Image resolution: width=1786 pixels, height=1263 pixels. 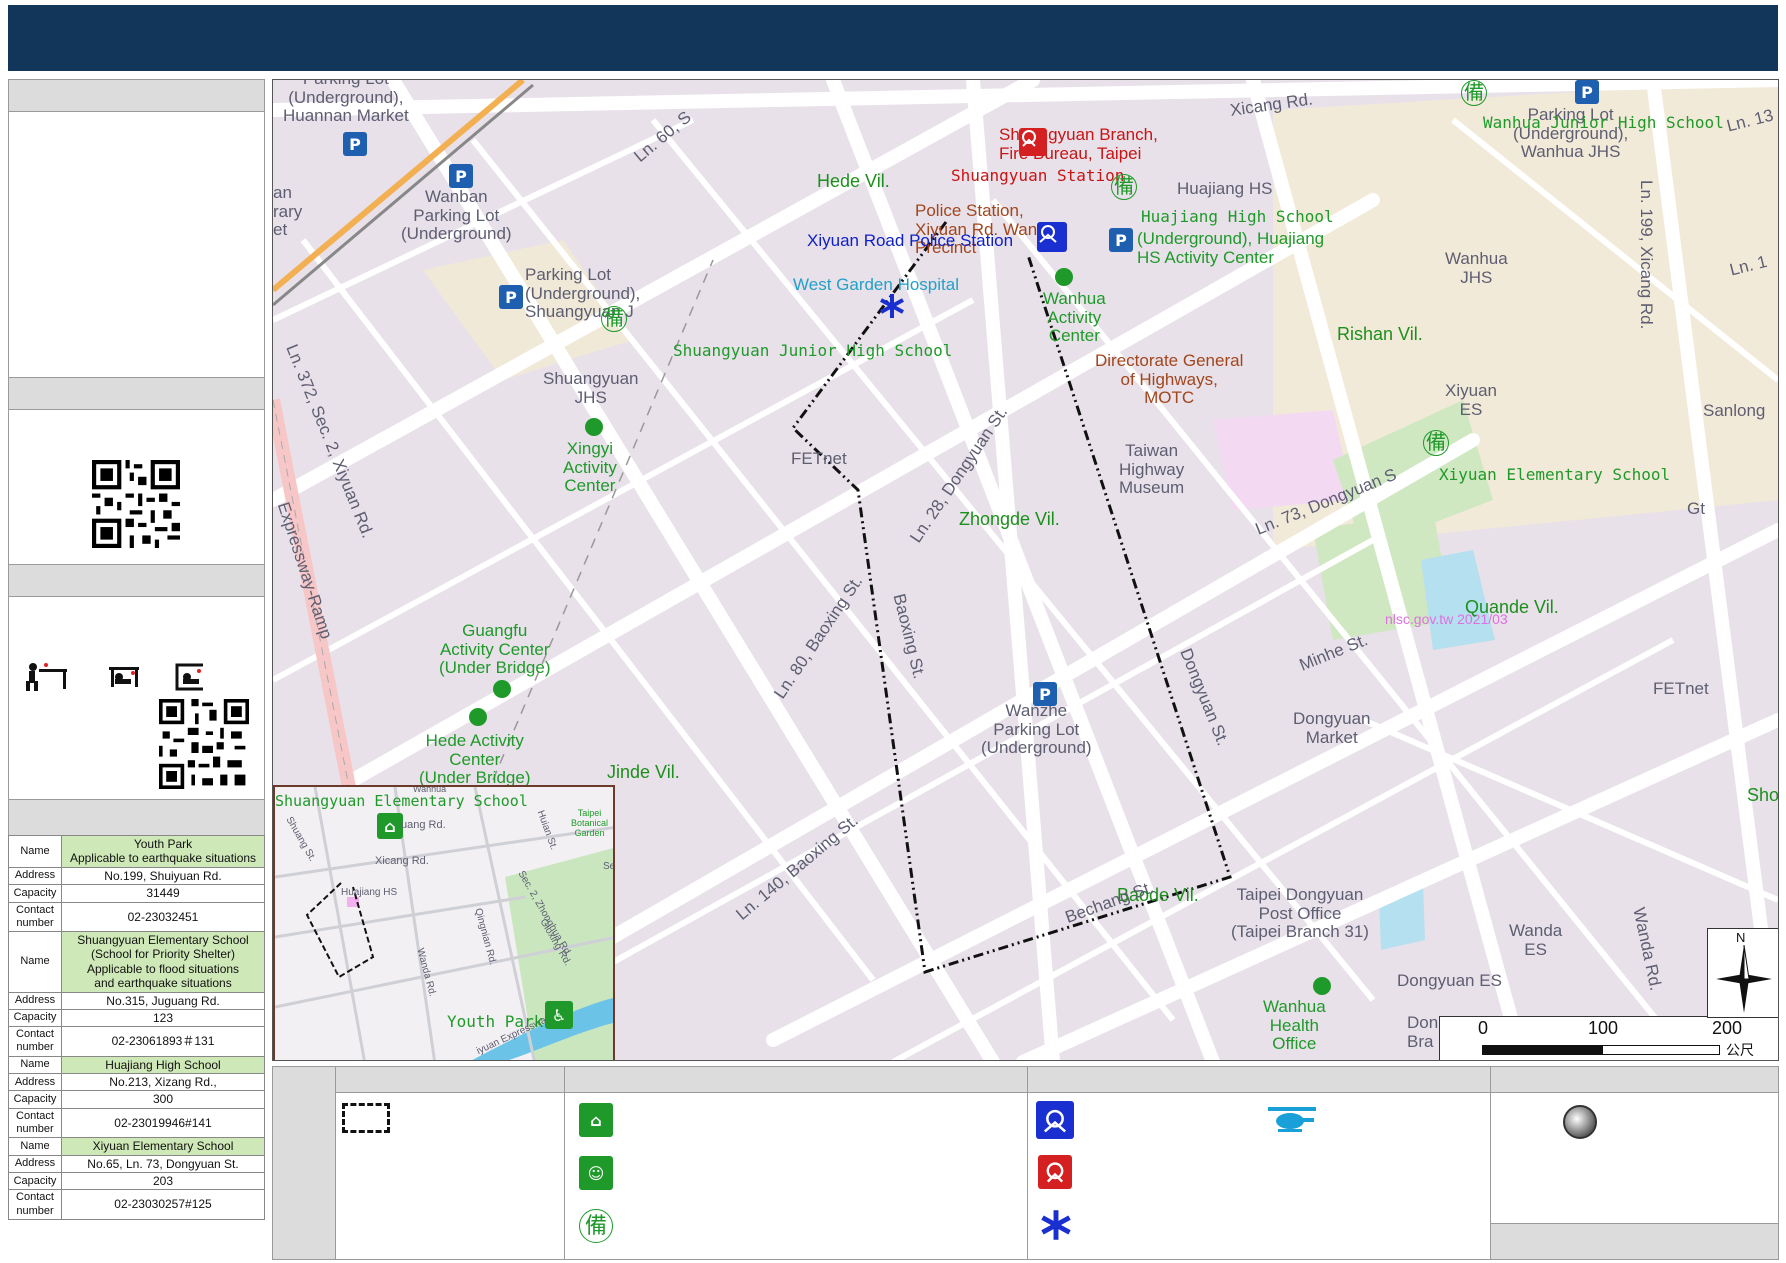 I want to click on shelter-value-contact: 02-23030257#125, so click(x=163, y=1204).